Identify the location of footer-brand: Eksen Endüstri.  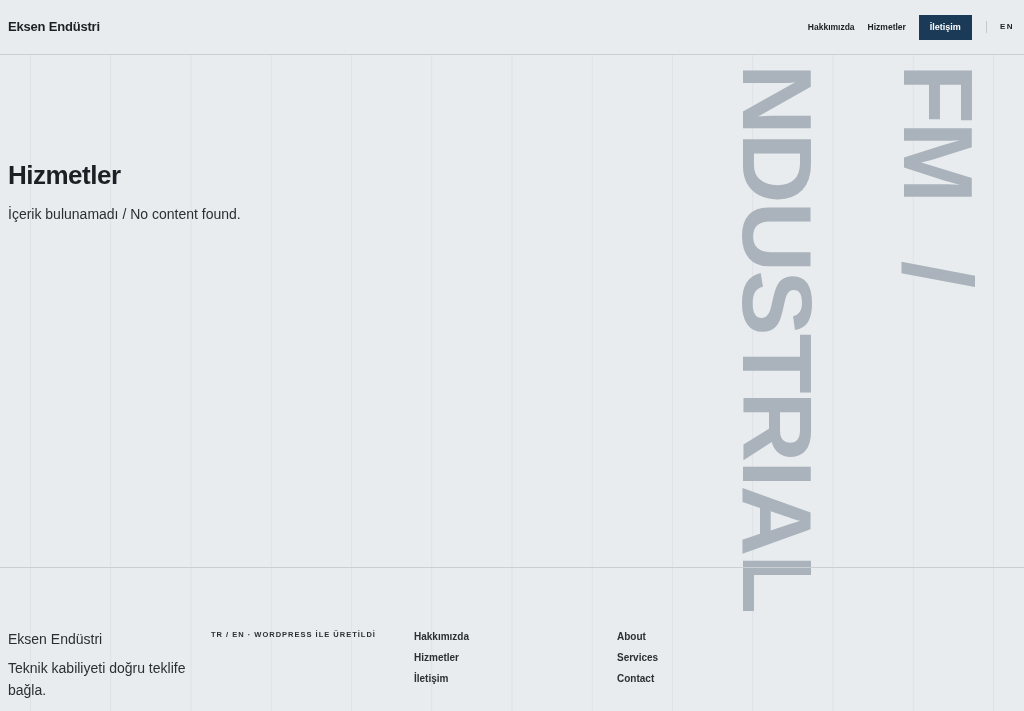
(55, 639).